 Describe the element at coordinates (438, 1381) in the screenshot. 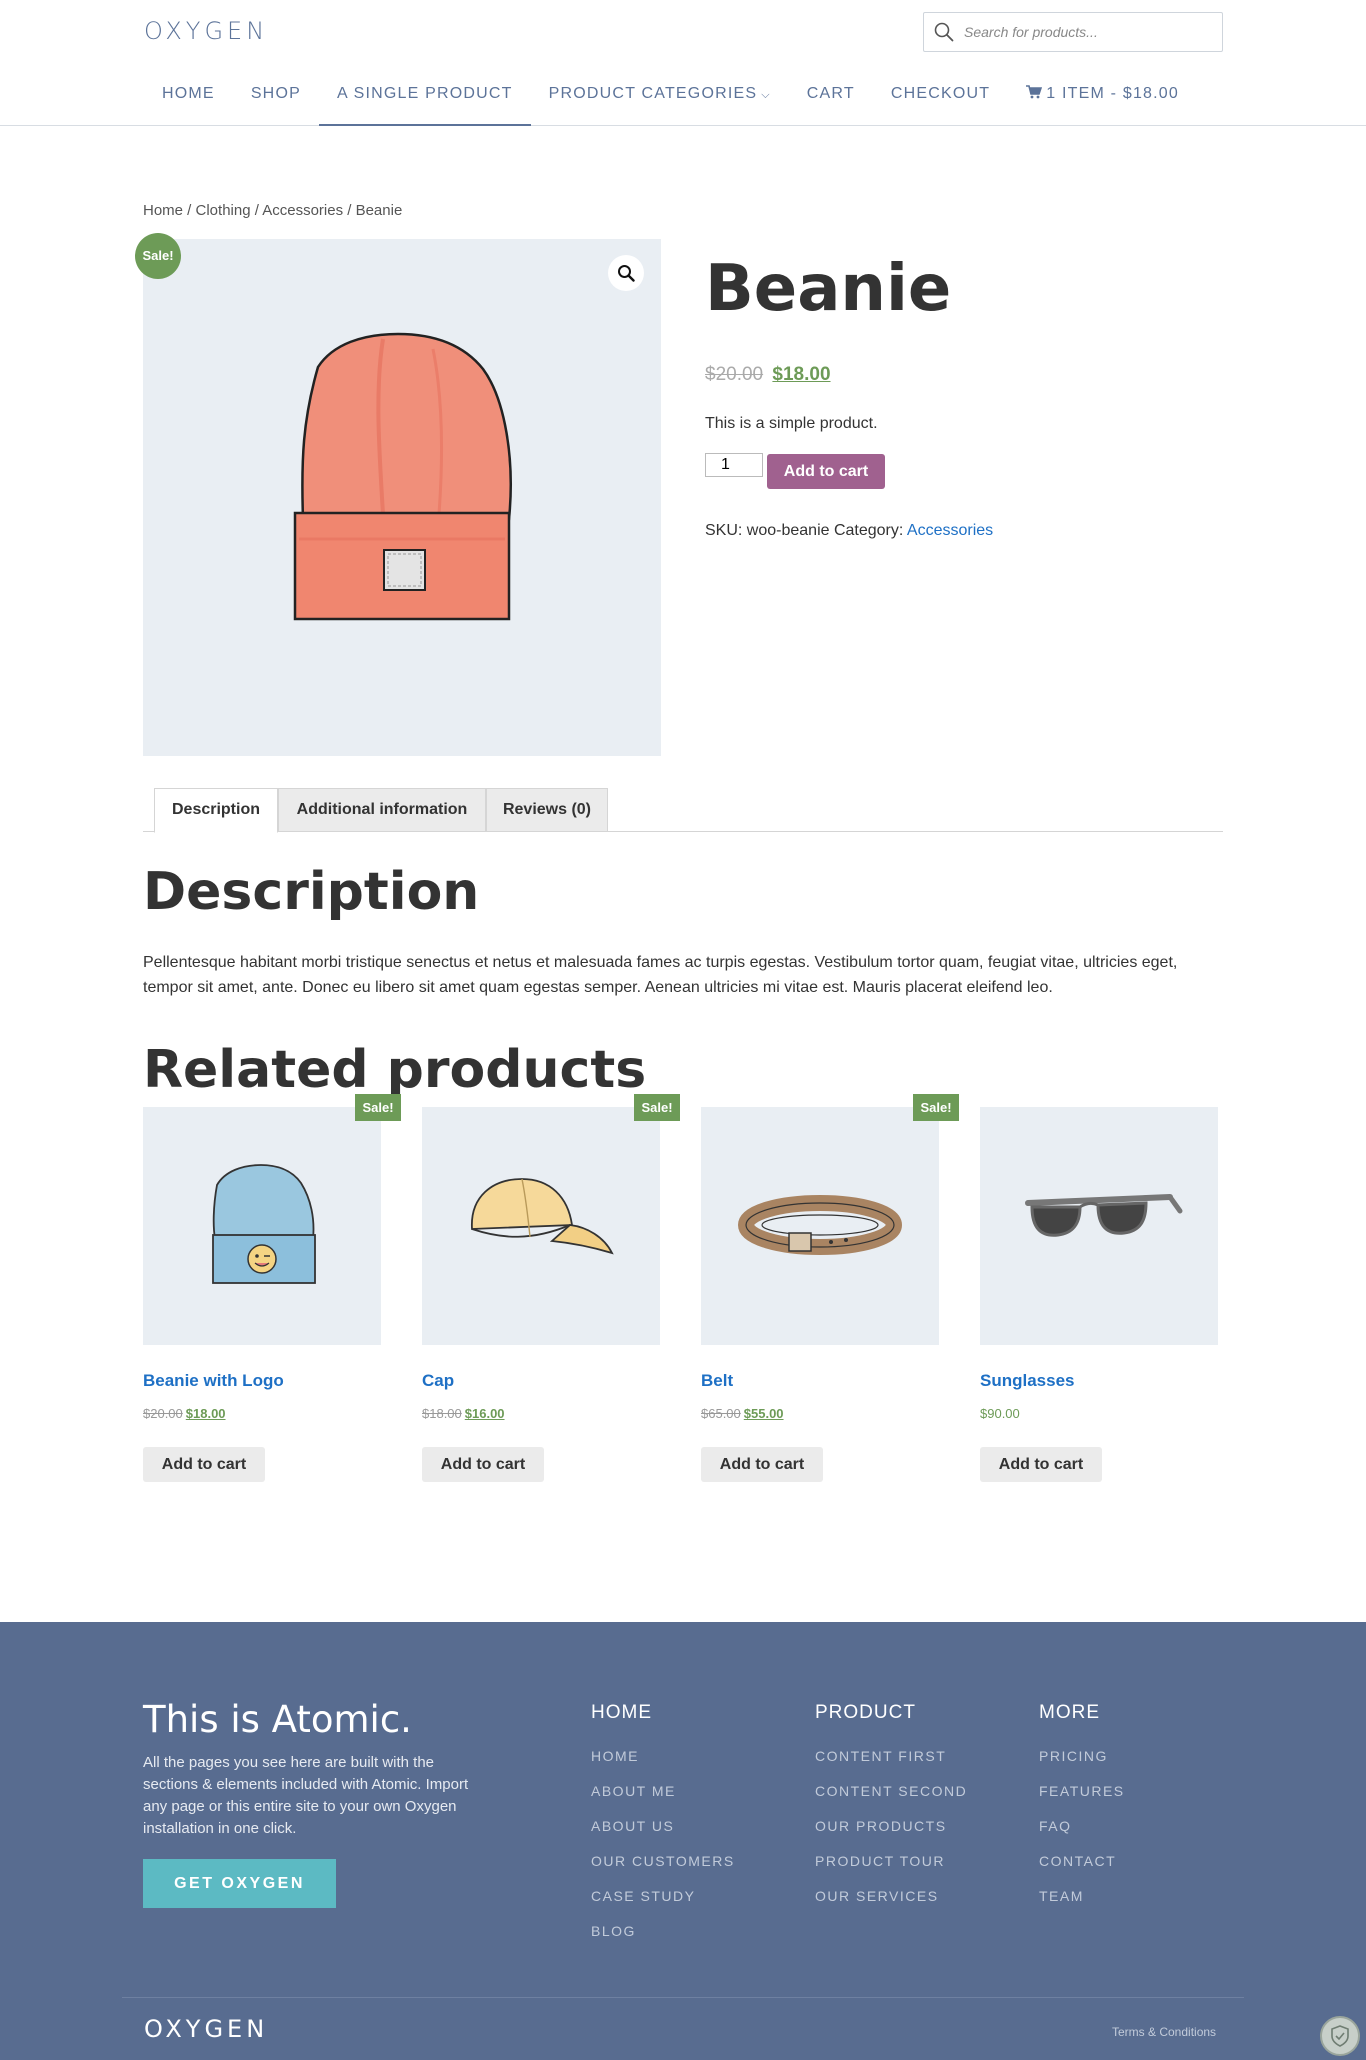

I see `product-name-link: Cap` at that location.